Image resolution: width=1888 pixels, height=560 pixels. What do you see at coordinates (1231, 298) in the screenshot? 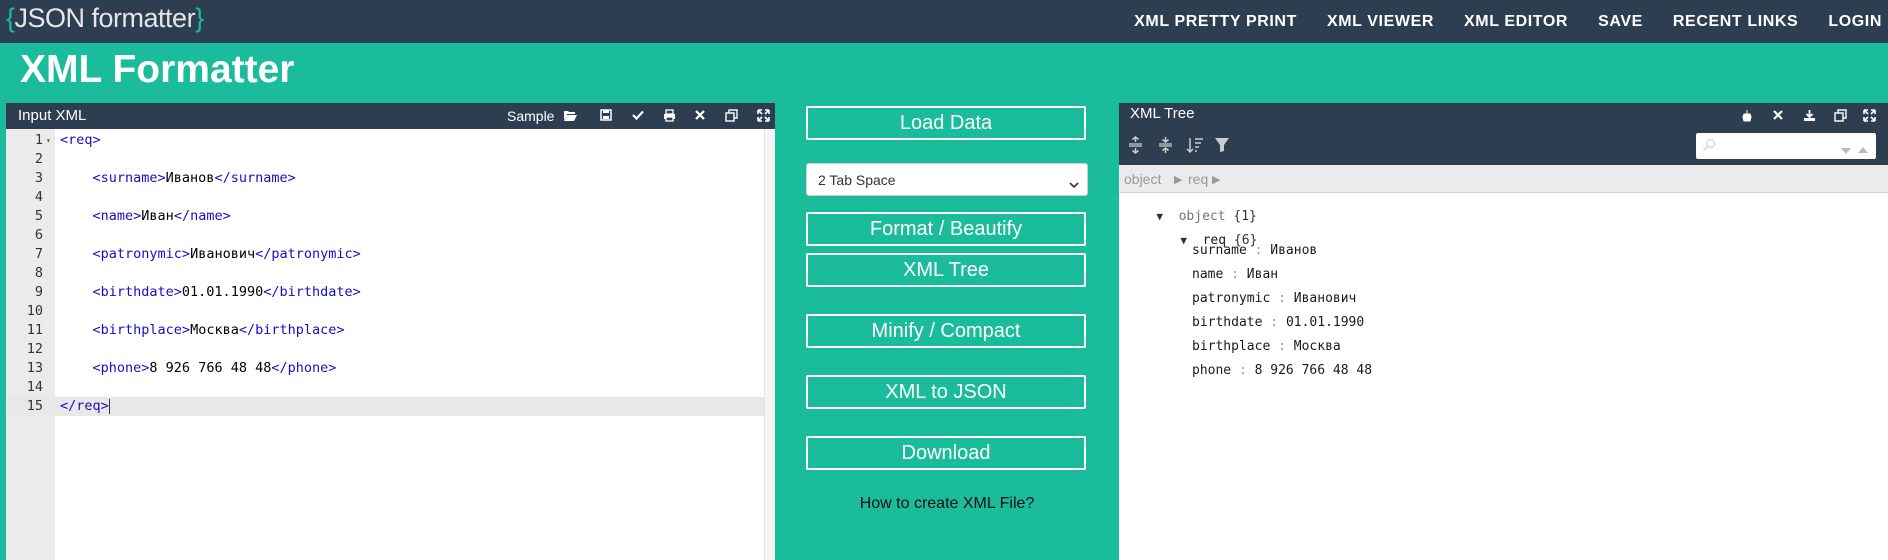
I see `tree-field-key: patronymic` at bounding box center [1231, 298].